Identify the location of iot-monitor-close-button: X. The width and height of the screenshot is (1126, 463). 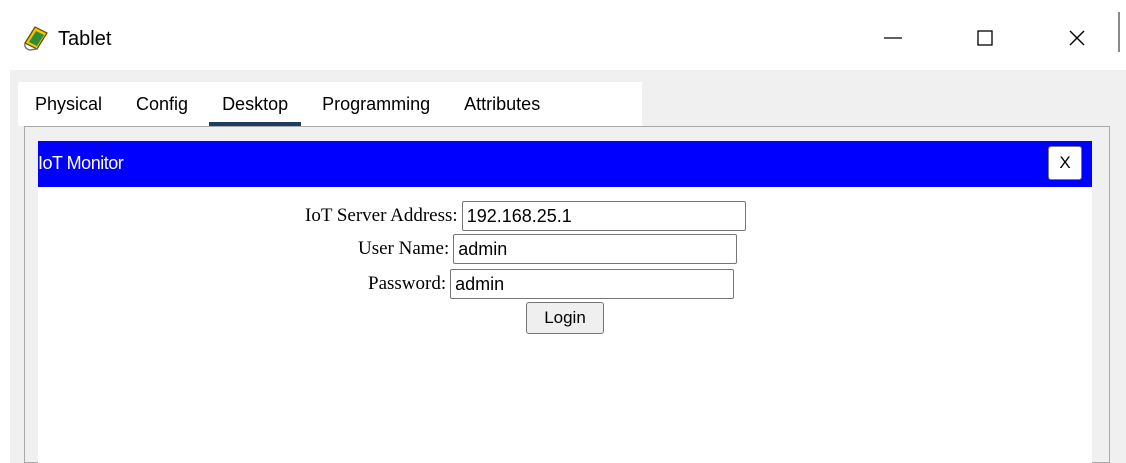
(1065, 163).